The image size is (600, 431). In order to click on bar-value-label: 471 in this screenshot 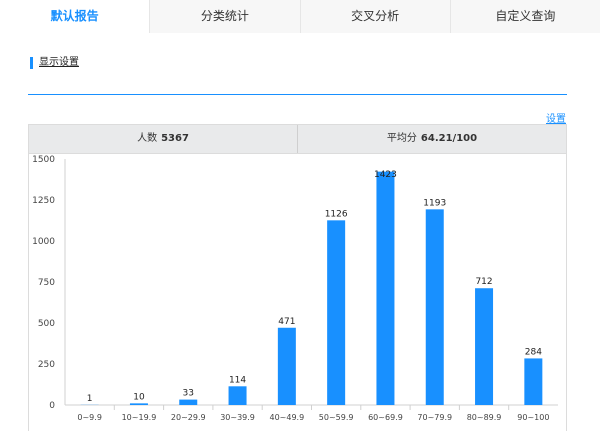, I will do `click(286, 322)`.